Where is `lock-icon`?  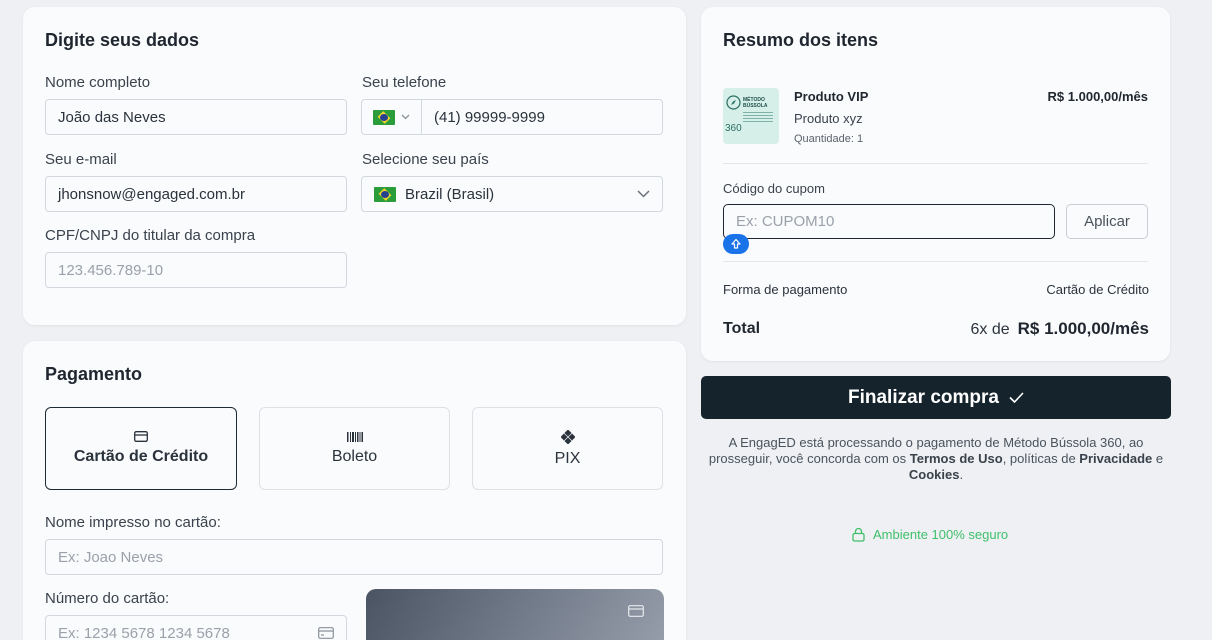
lock-icon is located at coordinates (858, 534).